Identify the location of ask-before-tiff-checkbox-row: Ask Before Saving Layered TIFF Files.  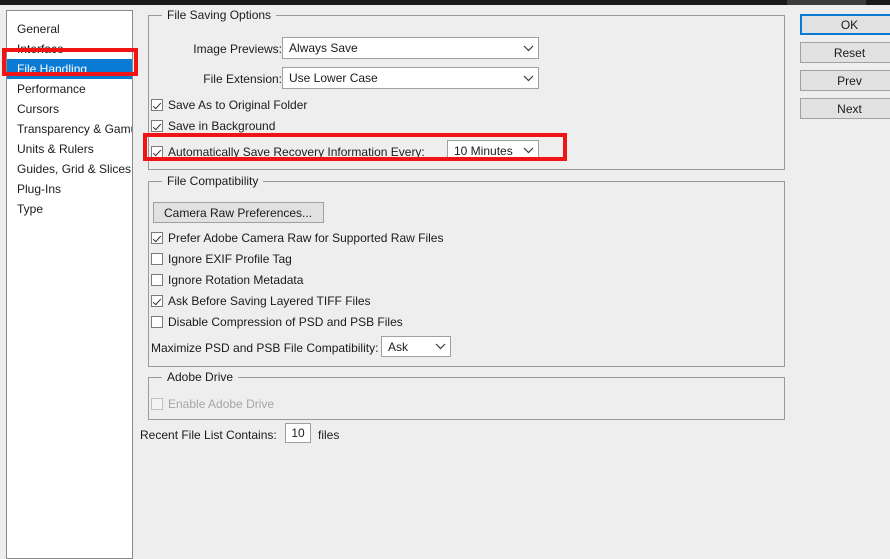
(261, 301).